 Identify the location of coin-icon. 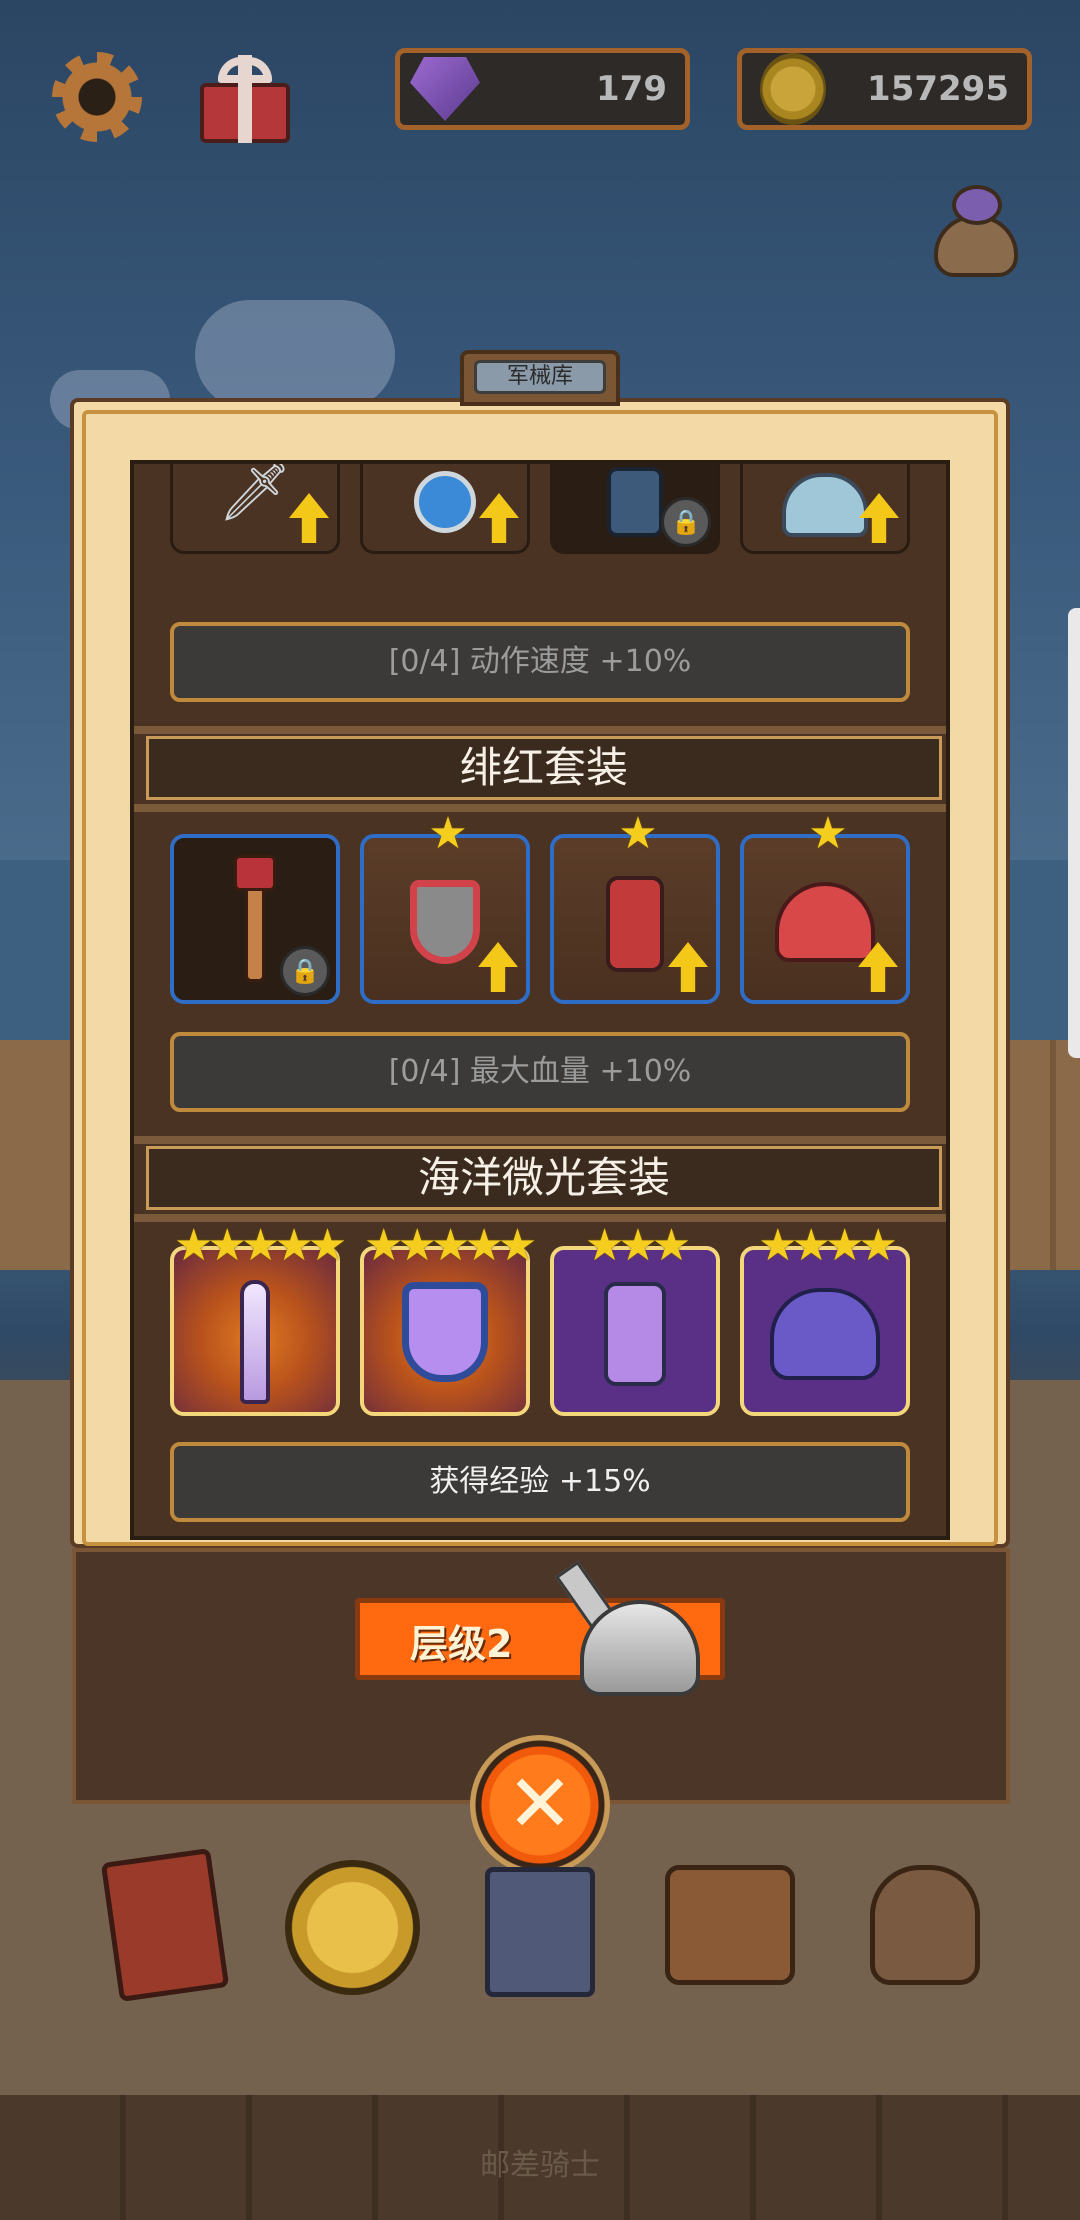
(793, 89).